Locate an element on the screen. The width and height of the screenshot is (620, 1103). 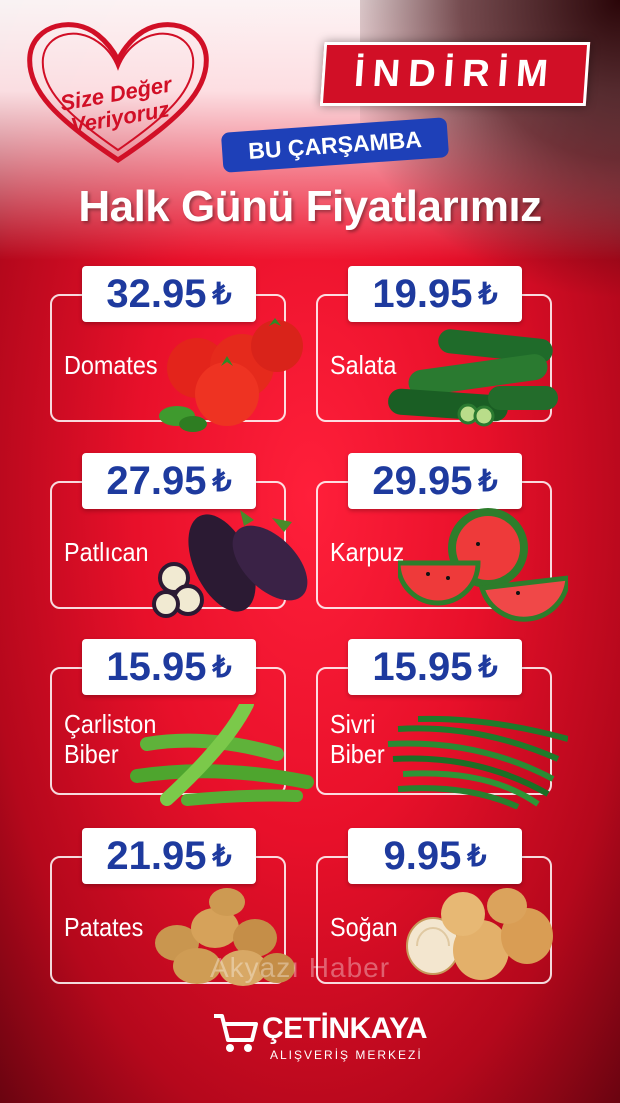
product-name: Patates is located at coordinates (104, 927).